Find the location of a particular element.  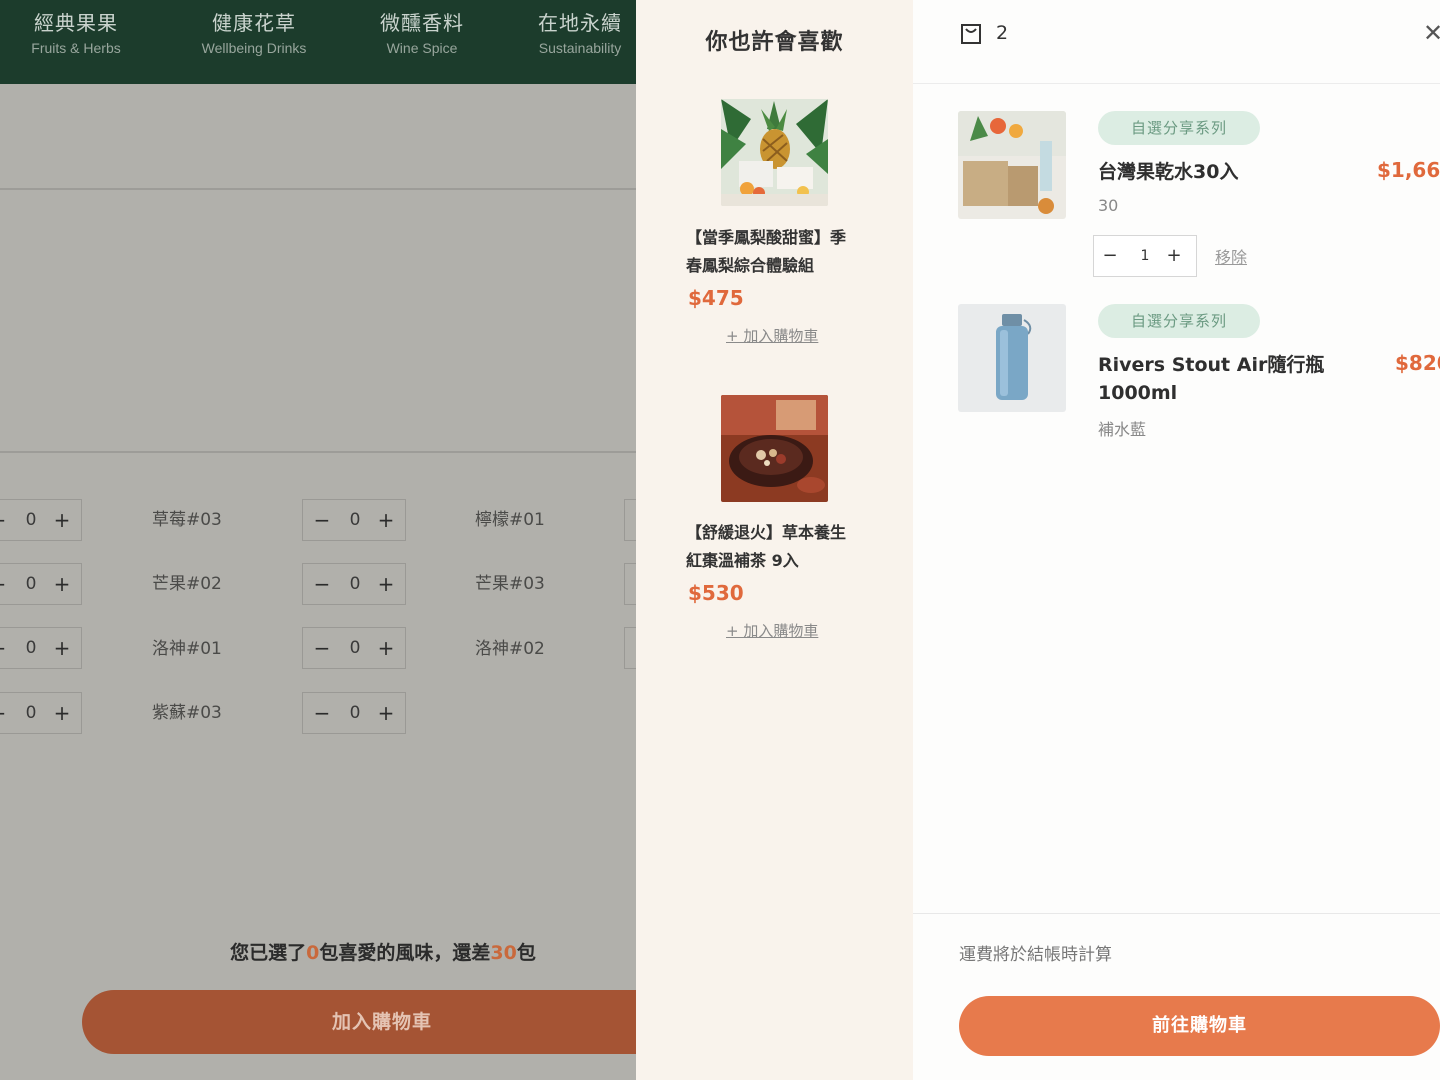

close-icon: ✕ is located at coordinates (1431, 33).